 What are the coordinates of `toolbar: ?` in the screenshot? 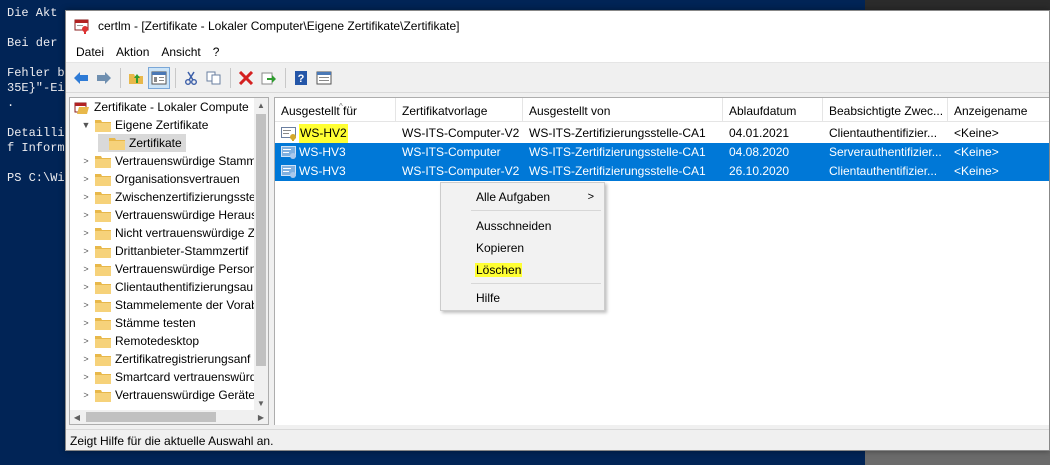 It's located at (557, 78).